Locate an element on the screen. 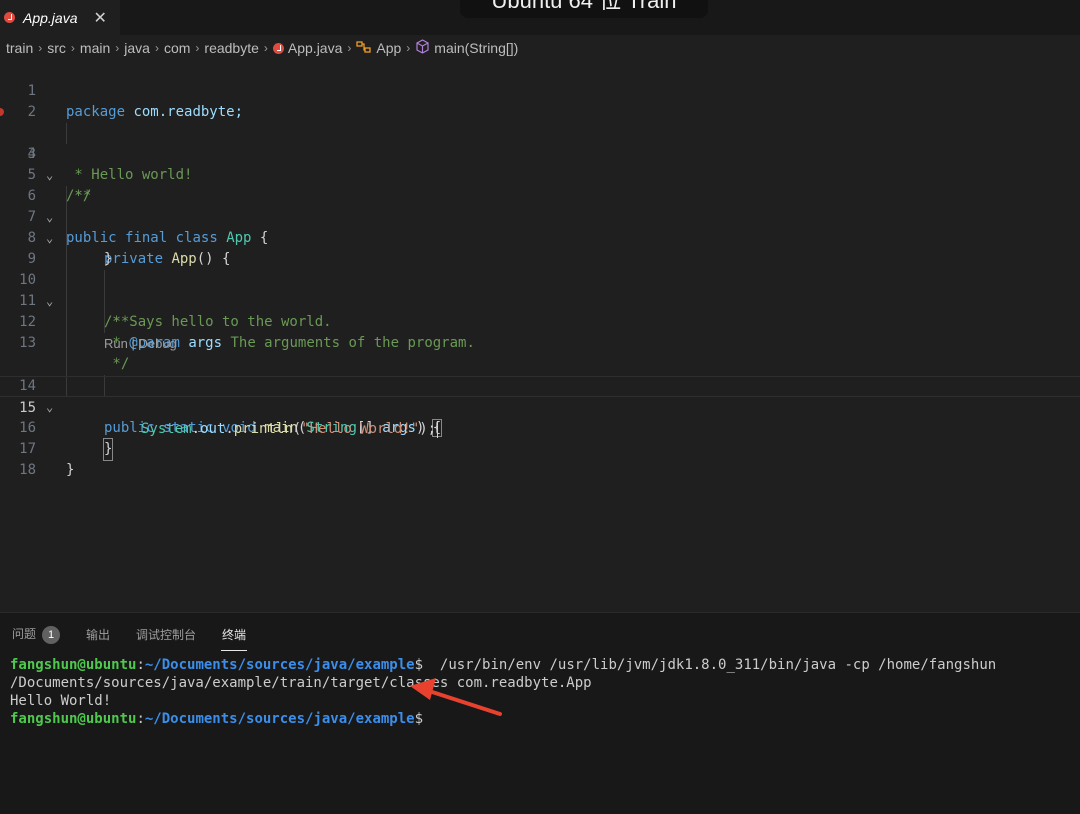  code-line: 13 */ is located at coordinates (540, 342).